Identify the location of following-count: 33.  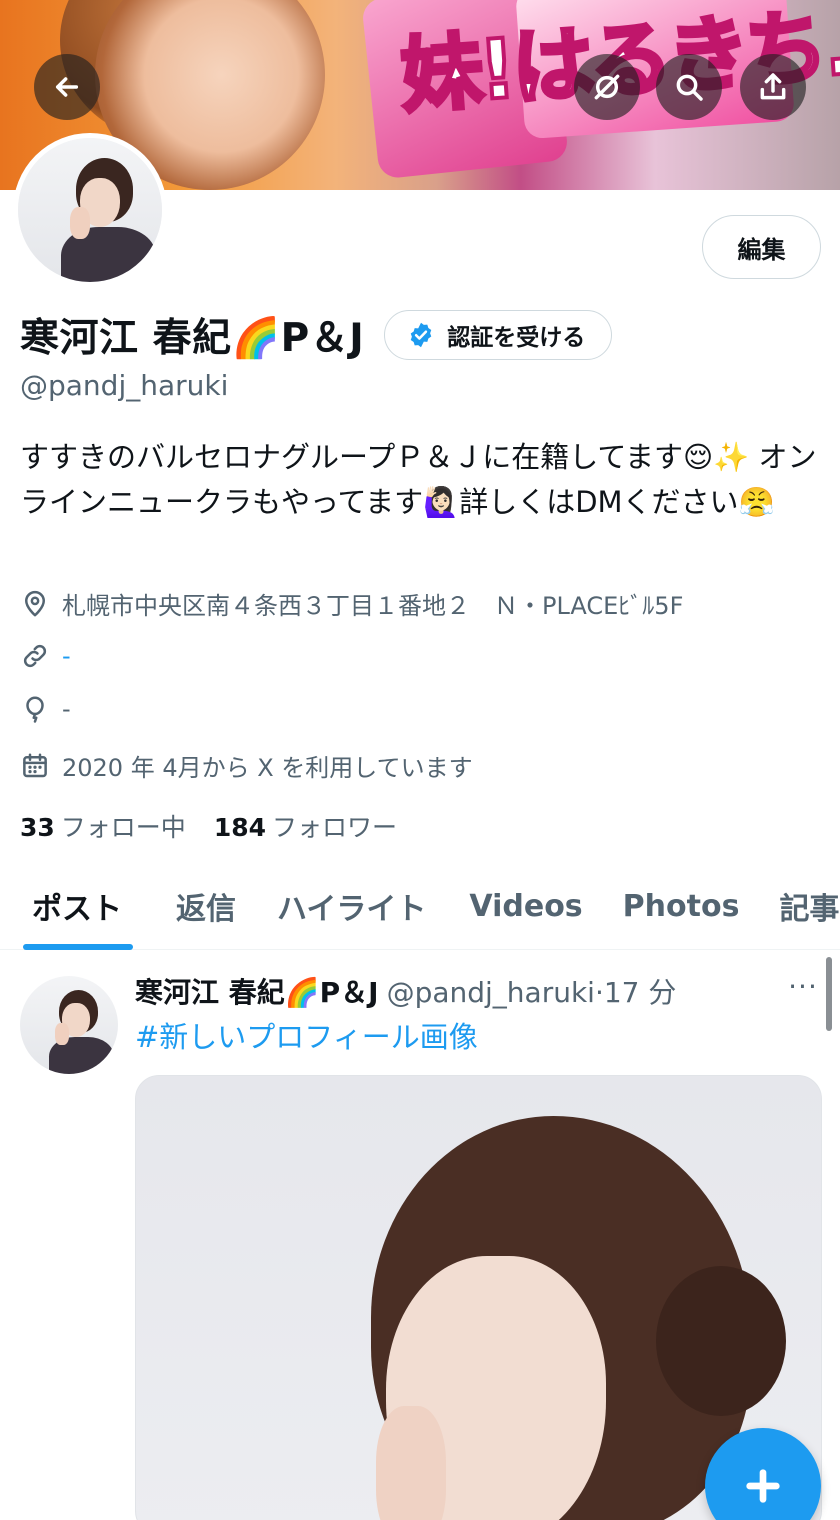
(37, 827).